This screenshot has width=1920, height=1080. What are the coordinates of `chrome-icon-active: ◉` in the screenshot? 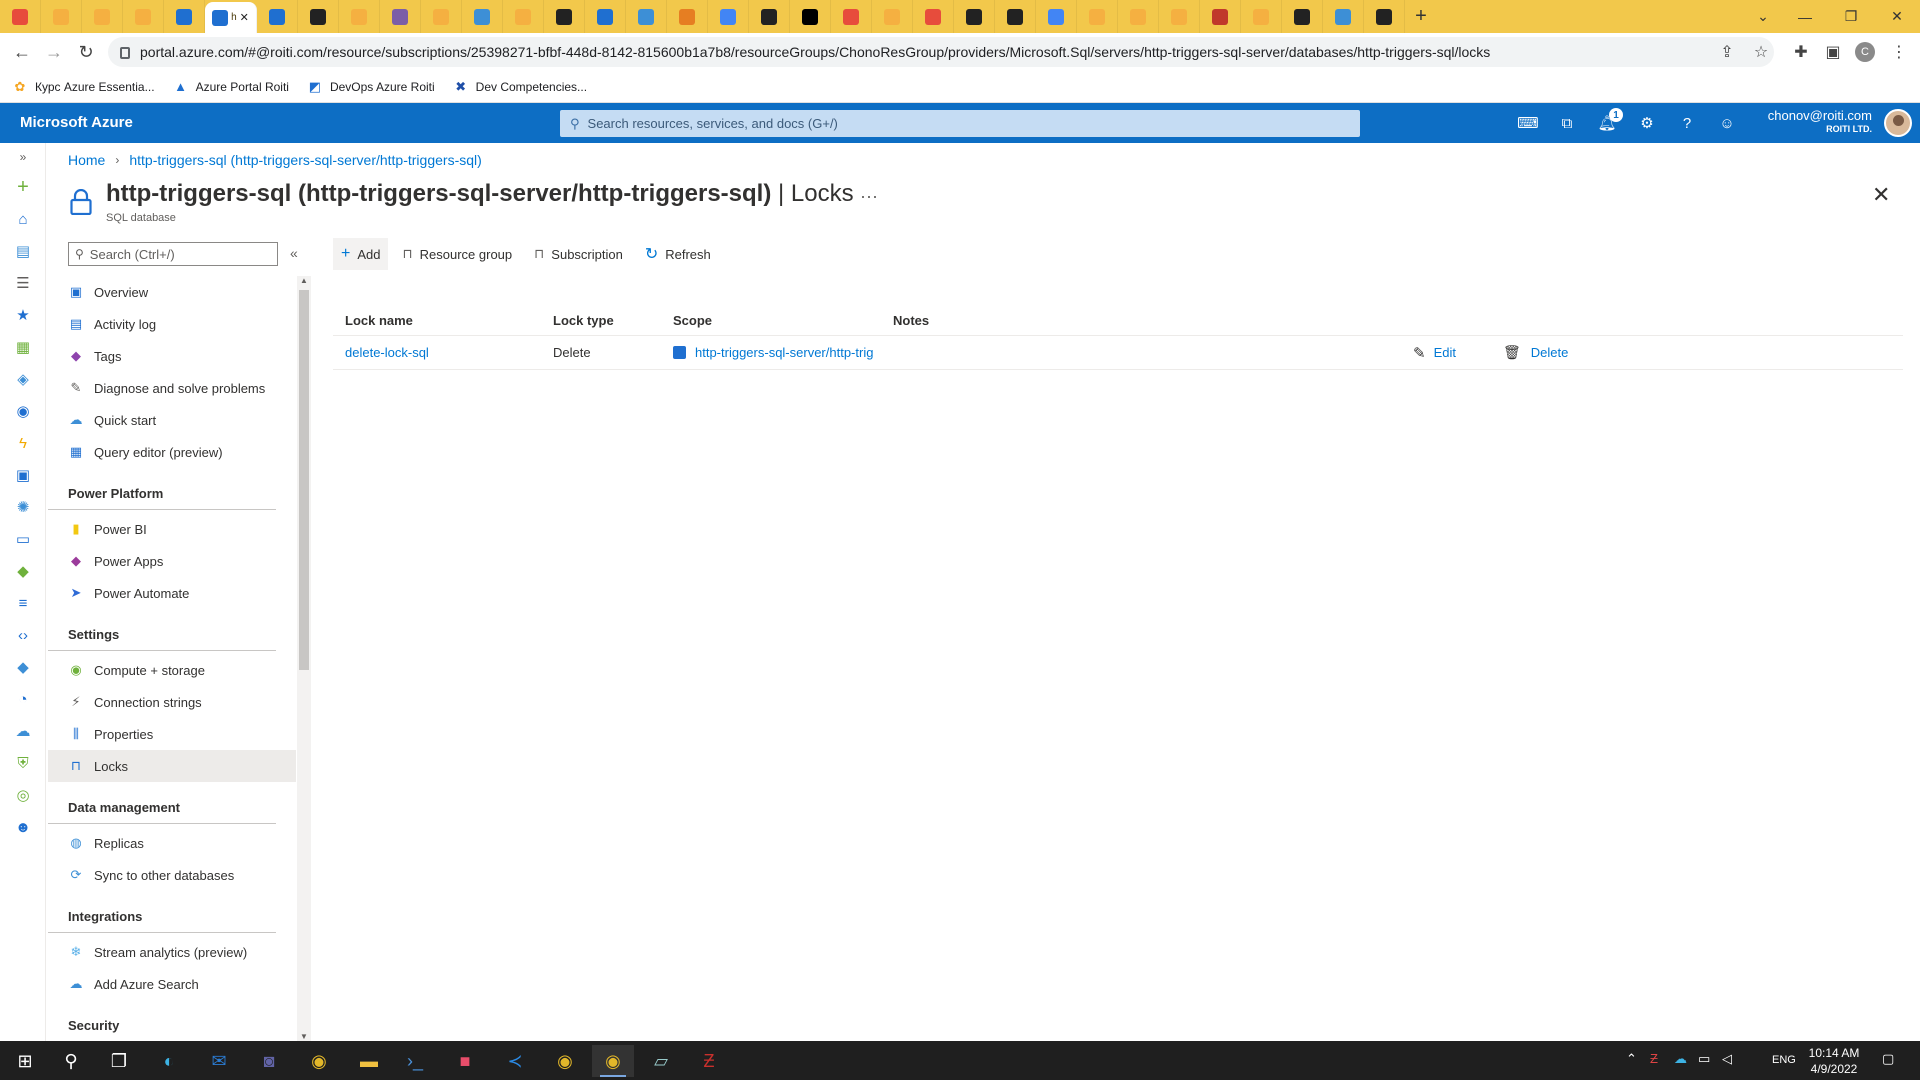 It's located at (613, 1061).